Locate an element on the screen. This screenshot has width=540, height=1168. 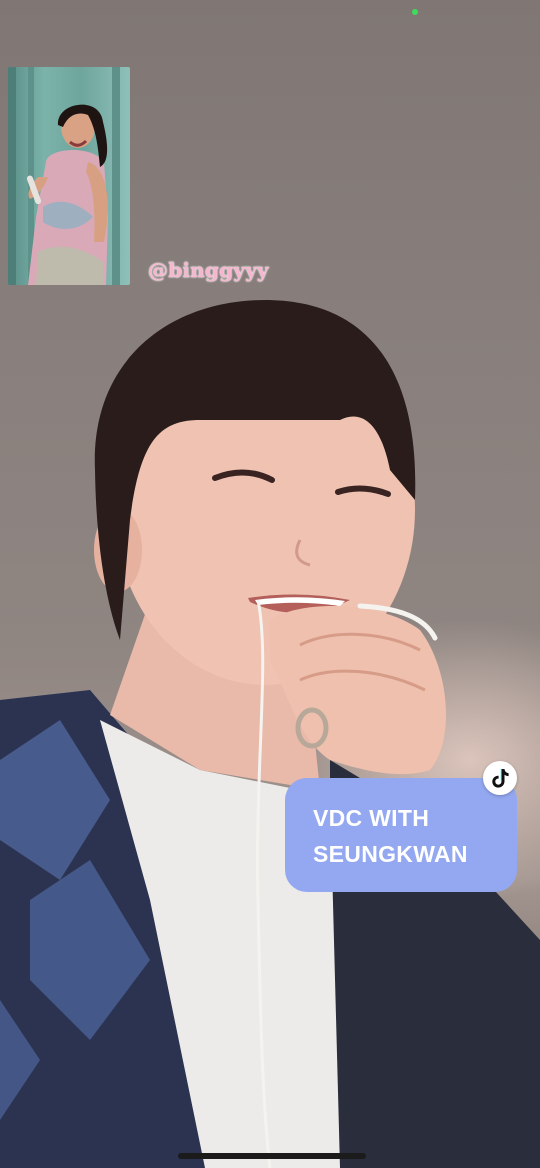
caption-line-2: SEUNGKWAN is located at coordinates (390, 854).